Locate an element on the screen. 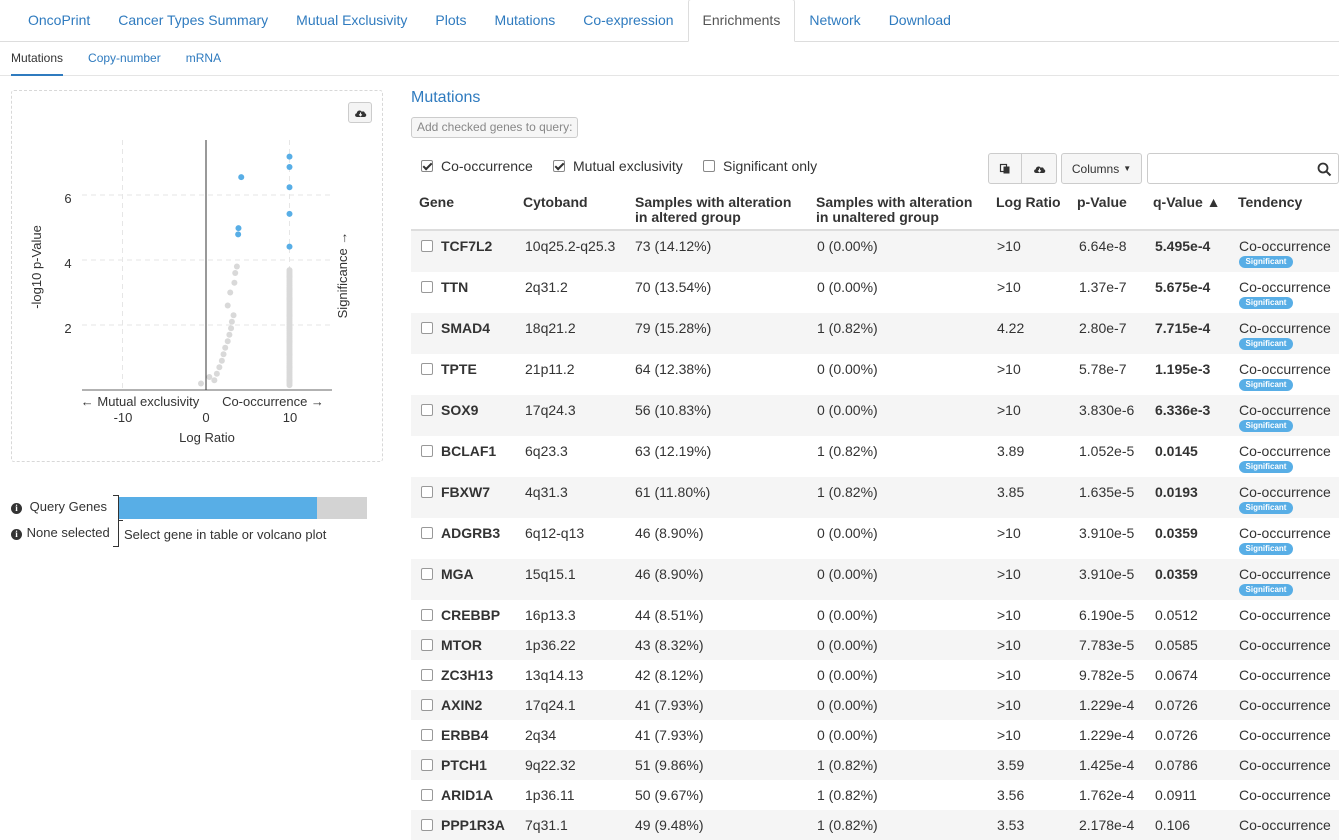 The width and height of the screenshot is (1339, 840). tab-plots: Plots is located at coordinates (450, 20).